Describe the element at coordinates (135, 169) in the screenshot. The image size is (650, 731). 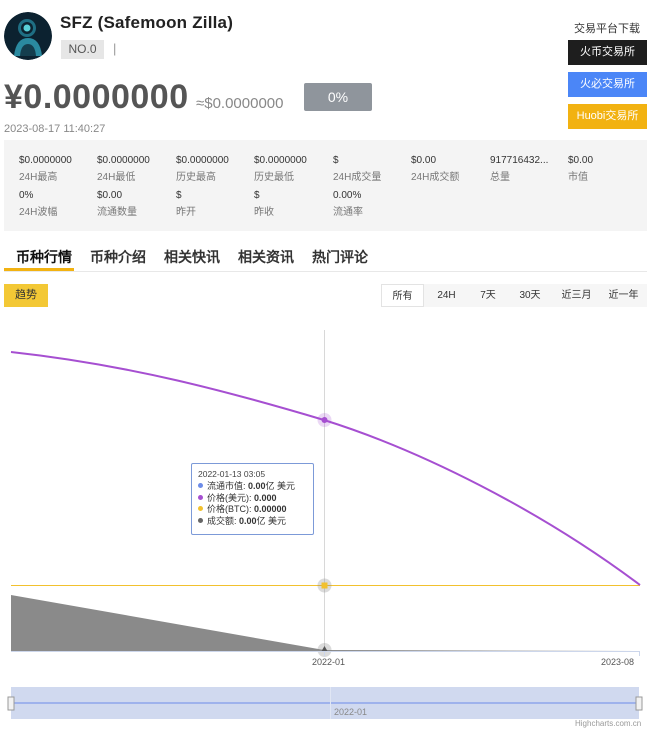
I see `stat-24h-low: $0.0000000 24H最低` at that location.